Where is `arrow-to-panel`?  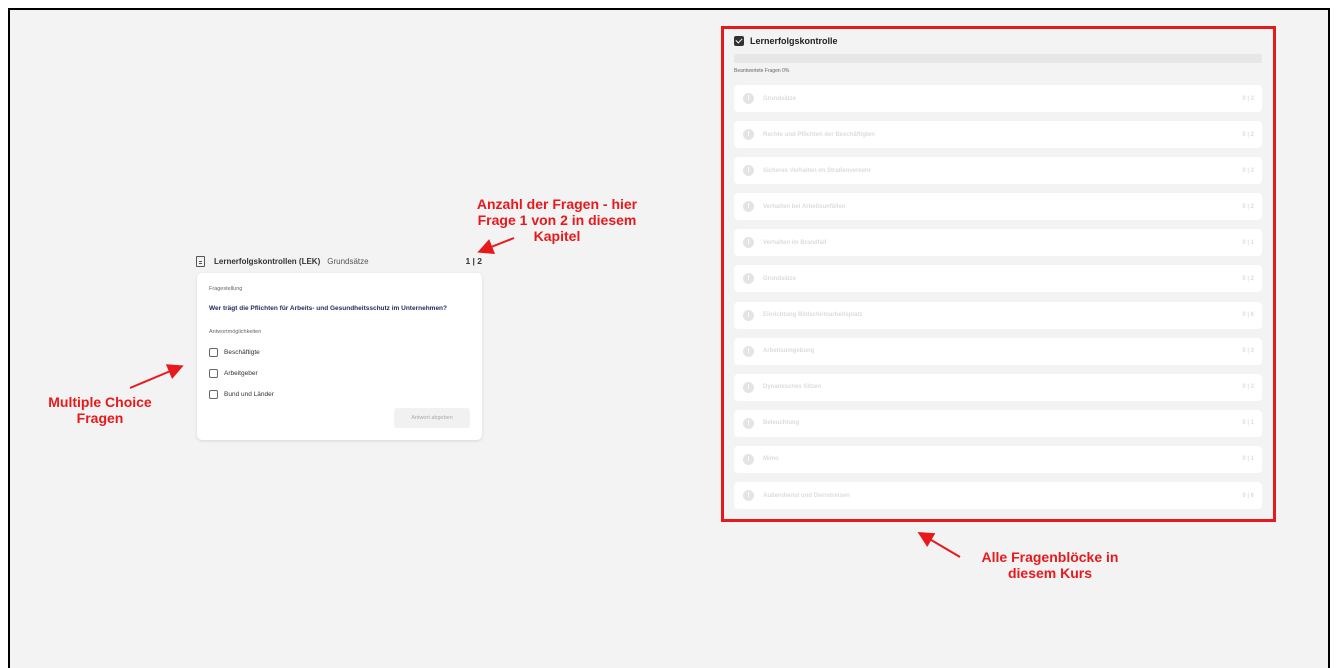
arrow-to-panel is located at coordinates (939, 544).